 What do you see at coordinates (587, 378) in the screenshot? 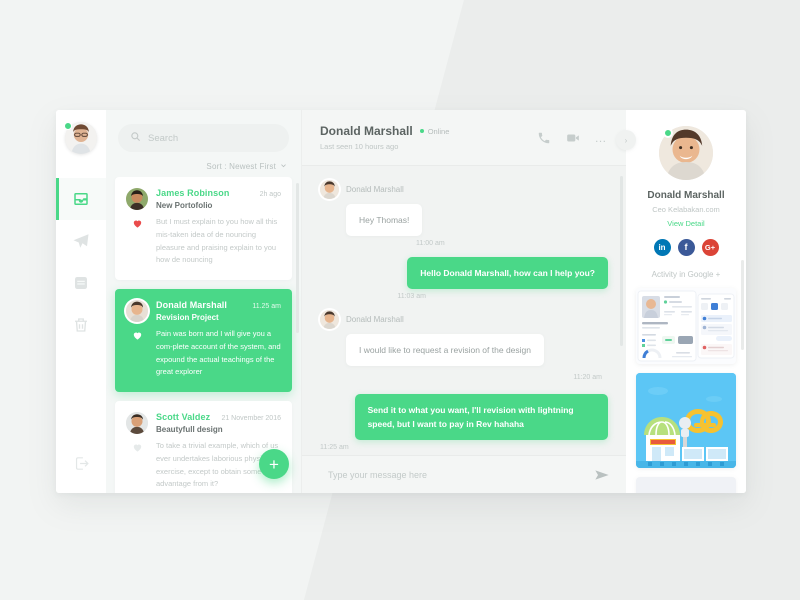
I see `chat-message-time: 11:20 am` at bounding box center [587, 378].